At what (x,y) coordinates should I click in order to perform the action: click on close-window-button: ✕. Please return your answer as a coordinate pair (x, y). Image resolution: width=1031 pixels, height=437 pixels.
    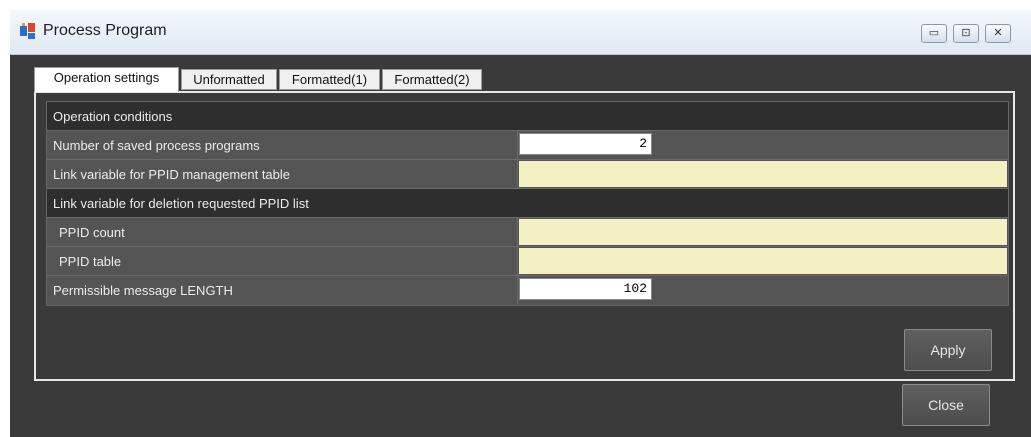
    Looking at the image, I should click on (998, 33).